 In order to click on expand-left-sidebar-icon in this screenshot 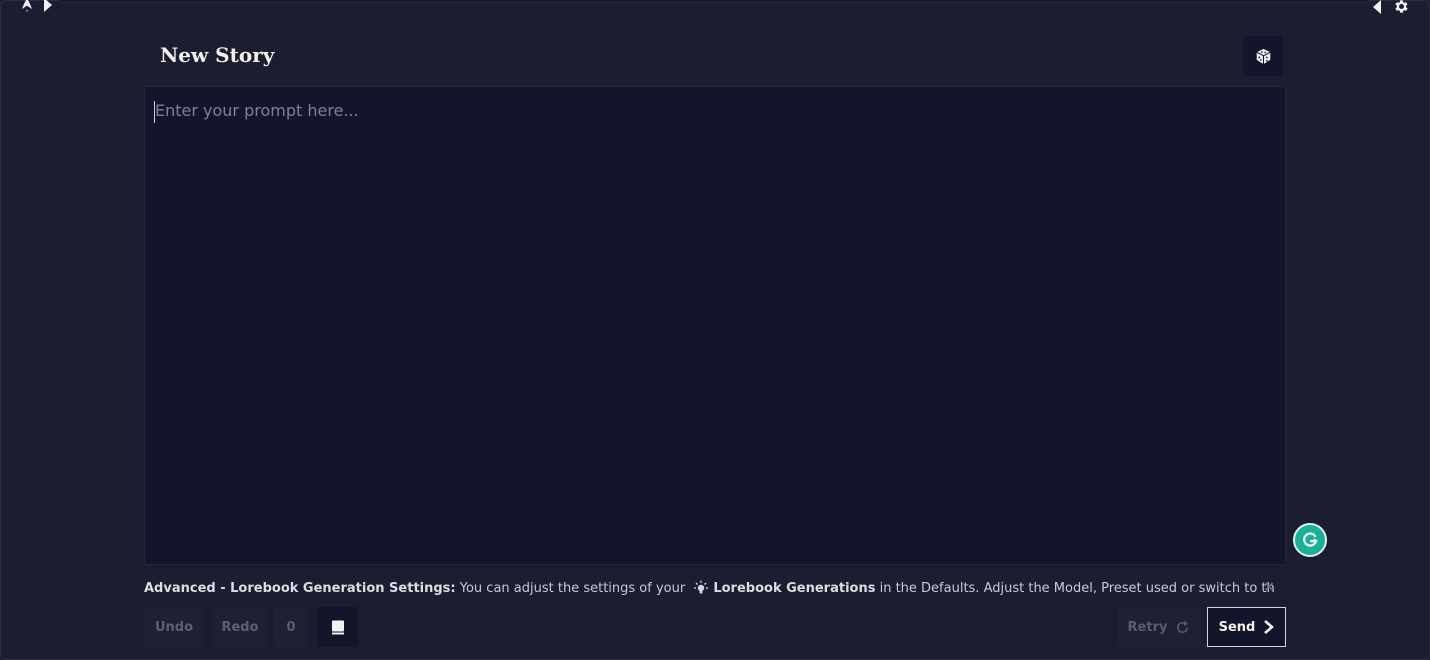, I will do `click(48, 6)`.